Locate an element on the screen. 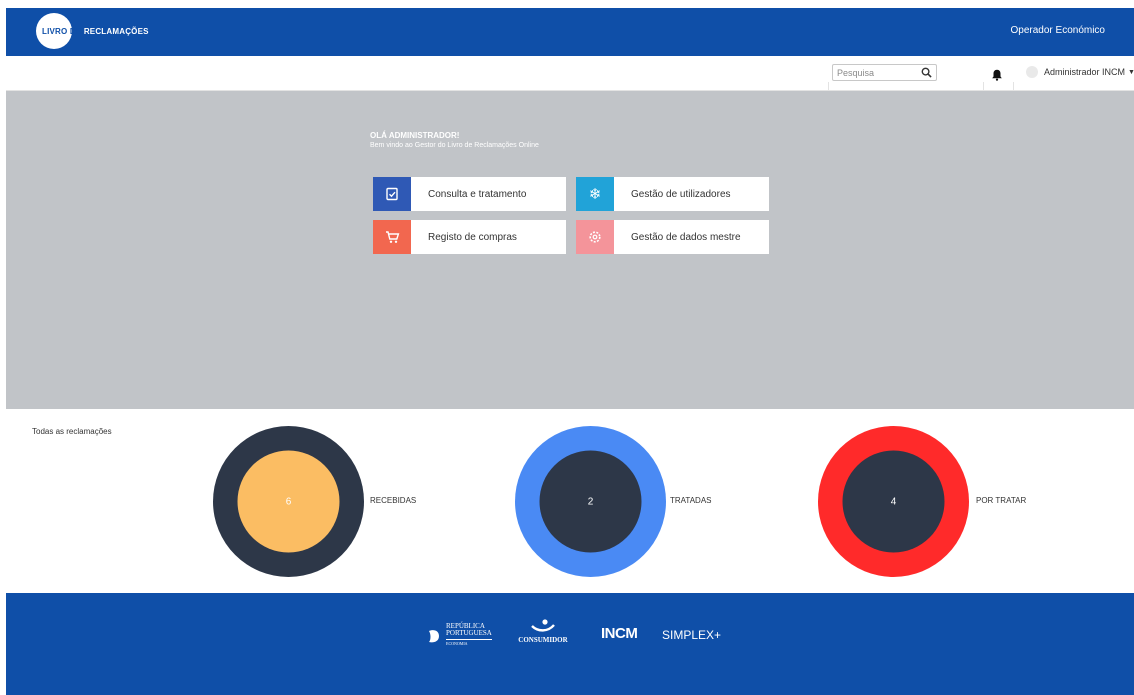 This screenshot has width=1134, height=695. avatar is located at coordinates (1032, 72).